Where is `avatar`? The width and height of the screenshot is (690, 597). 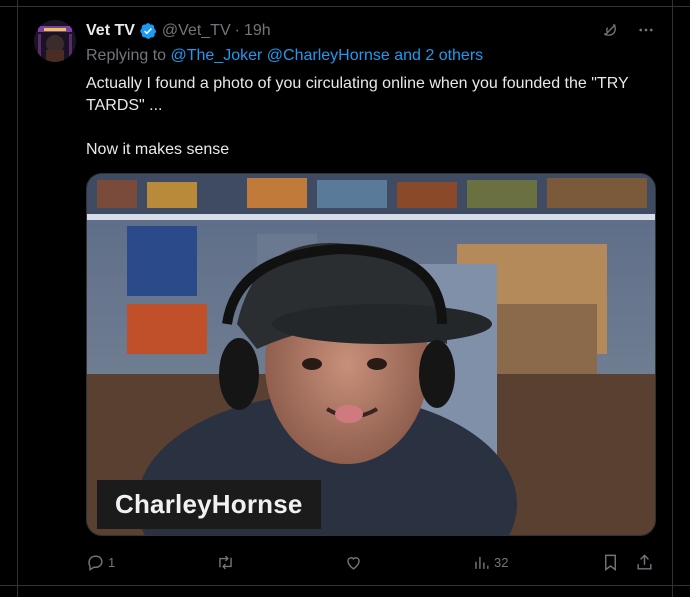 avatar is located at coordinates (55, 41).